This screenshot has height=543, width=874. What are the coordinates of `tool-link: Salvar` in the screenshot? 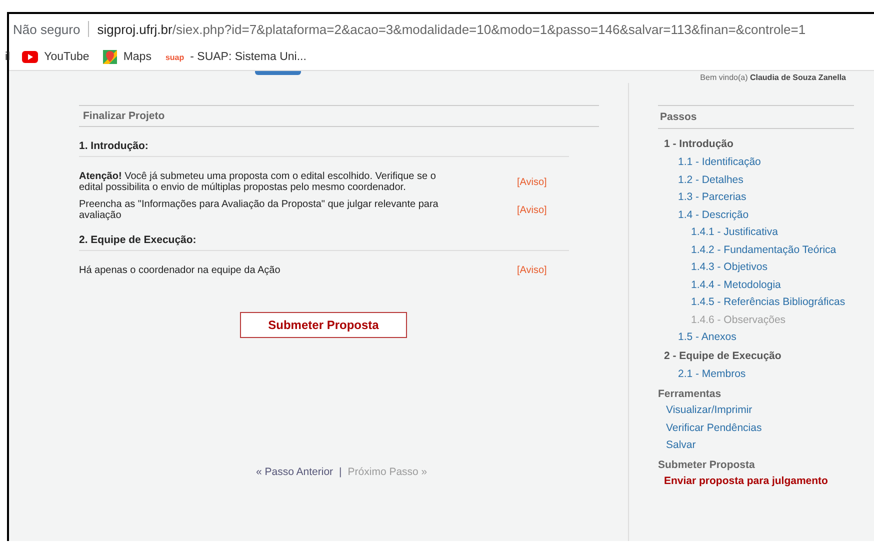 It's located at (756, 445).